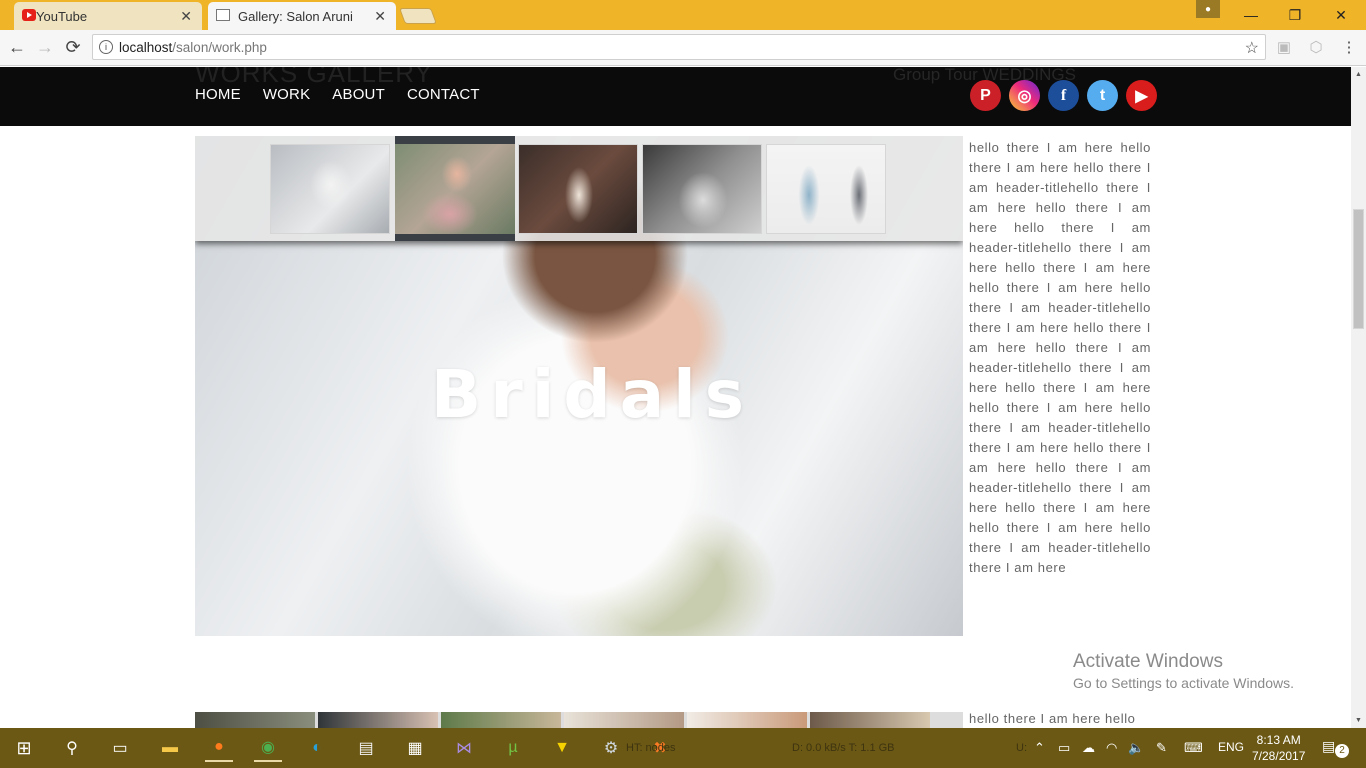  What do you see at coordinates (1349, 47) in the screenshot?
I see `menu-icon: ⋮` at bounding box center [1349, 47].